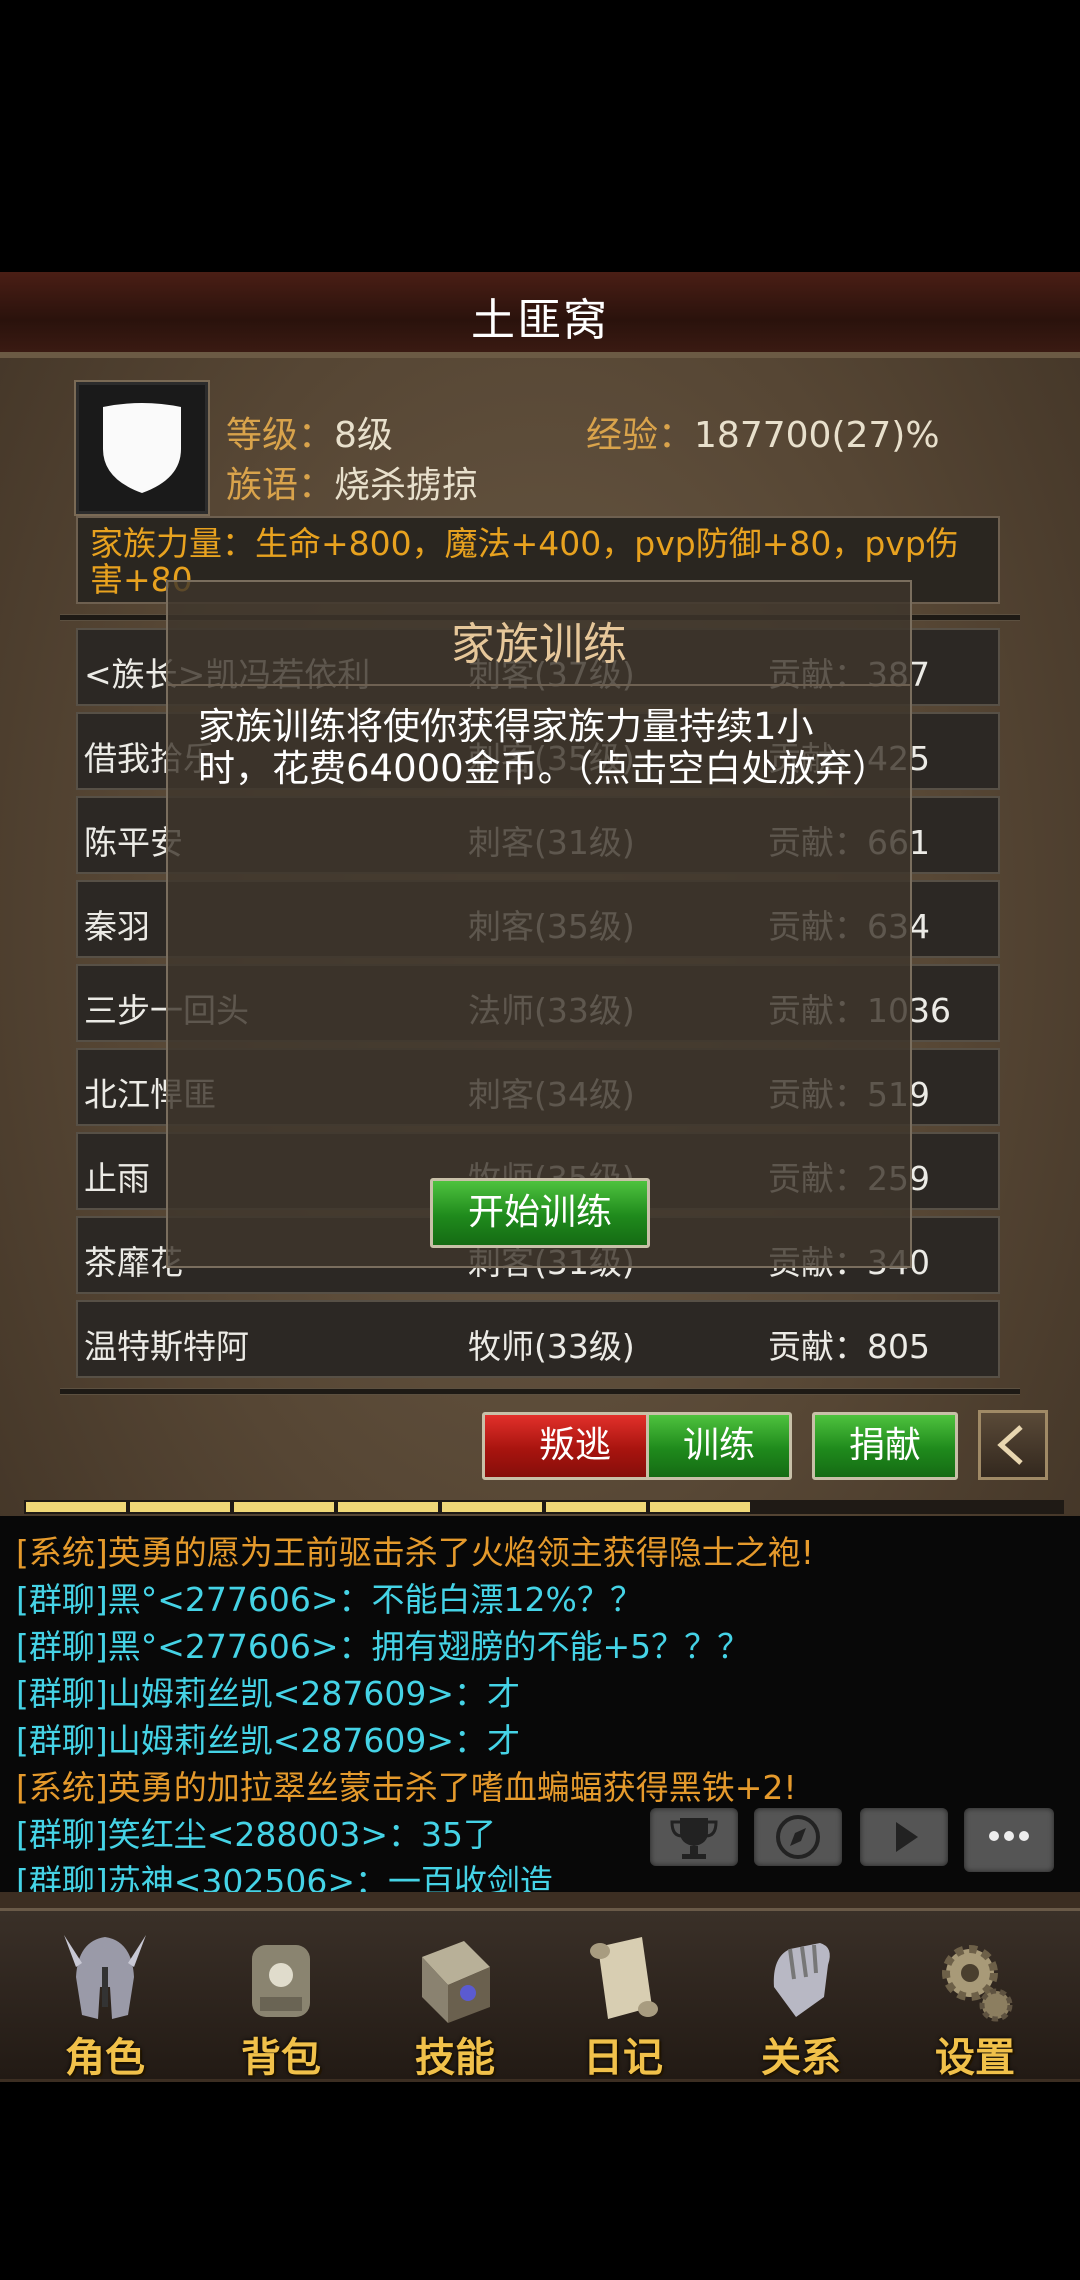 The image size is (1080, 2280). I want to click on nav-item-5: 设置, so click(975, 1996).